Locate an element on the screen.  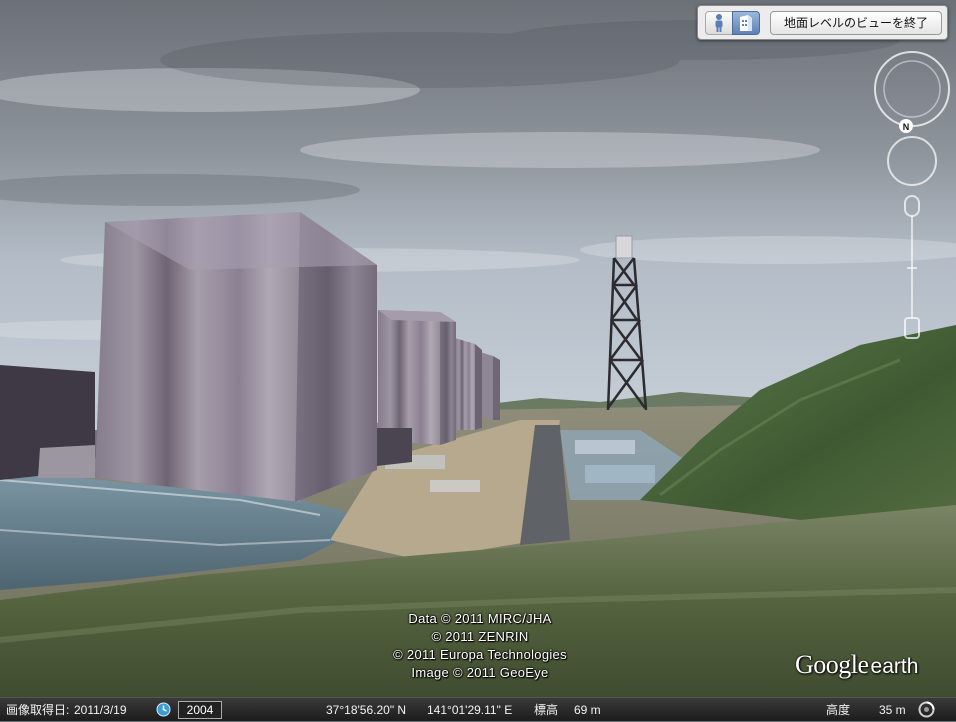
elevation-label: 標高 is located at coordinates (546, 710).